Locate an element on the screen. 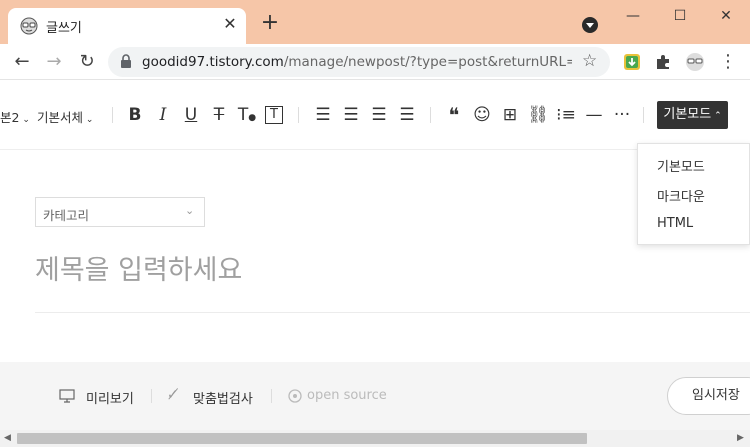 The height and width of the screenshot is (447, 750). forward-arrow-icon: → is located at coordinates (54, 62).